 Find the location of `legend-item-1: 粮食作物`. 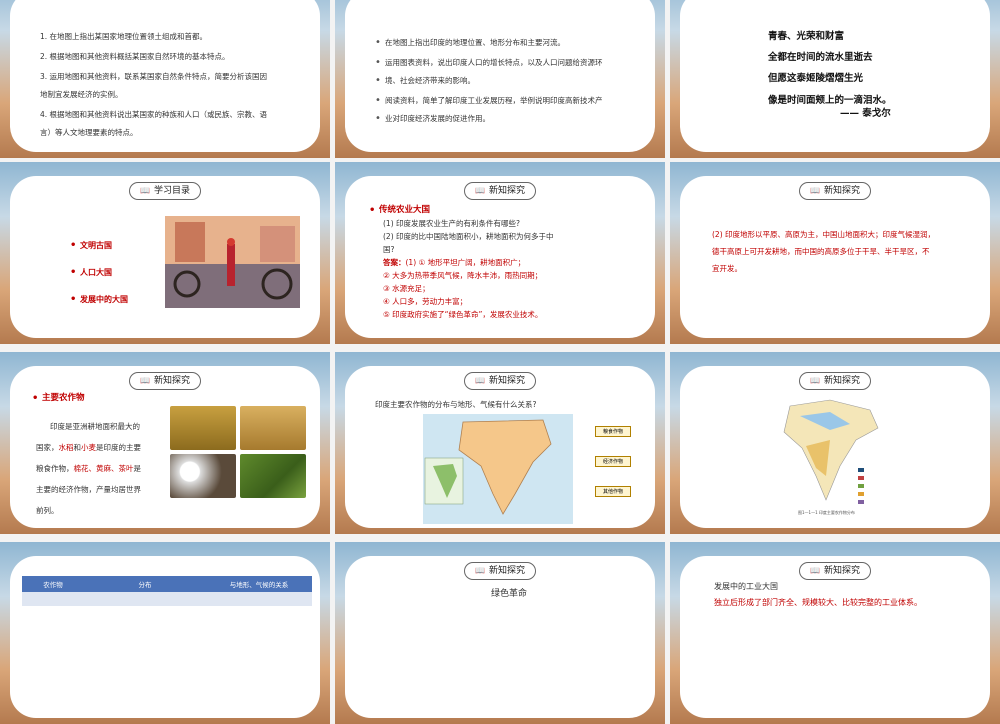

legend-item-1: 粮食作物 is located at coordinates (613, 431).